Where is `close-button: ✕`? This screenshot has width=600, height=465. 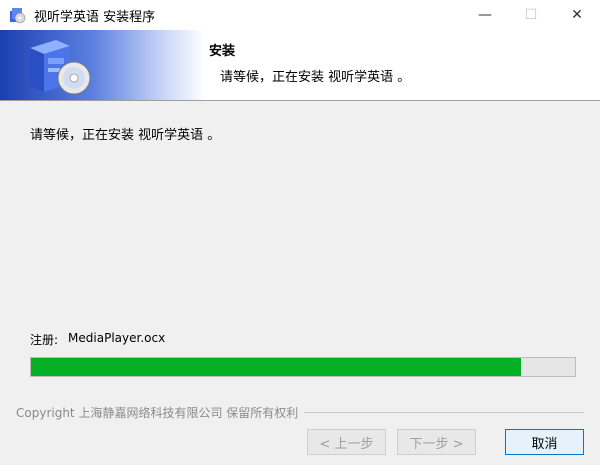 close-button: ✕ is located at coordinates (577, 15).